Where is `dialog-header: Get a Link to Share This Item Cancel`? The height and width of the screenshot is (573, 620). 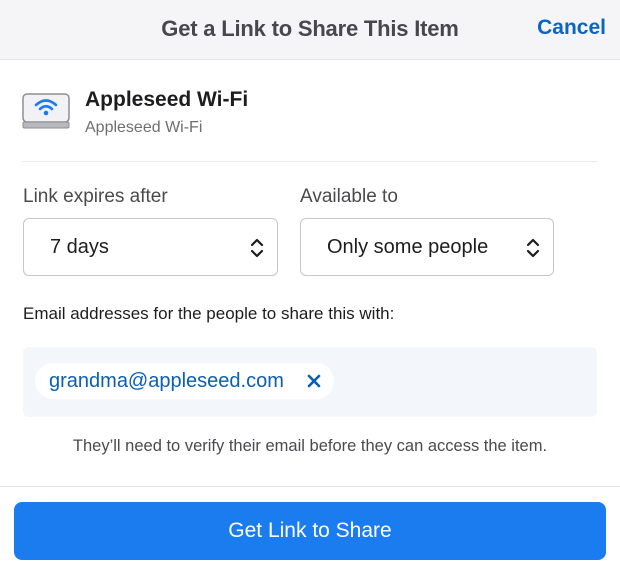 dialog-header: Get a Link to Share This Item Cancel is located at coordinates (310, 30).